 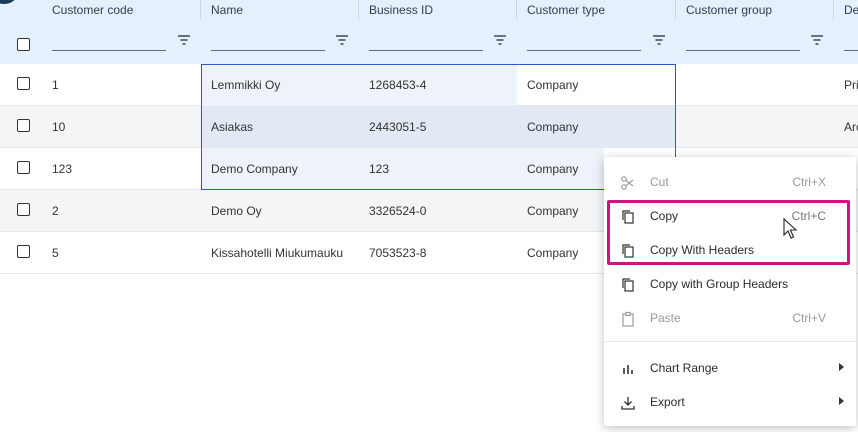 What do you see at coordinates (280, 85) in the screenshot?
I see `cell-name: Lemmikki Oy` at bounding box center [280, 85].